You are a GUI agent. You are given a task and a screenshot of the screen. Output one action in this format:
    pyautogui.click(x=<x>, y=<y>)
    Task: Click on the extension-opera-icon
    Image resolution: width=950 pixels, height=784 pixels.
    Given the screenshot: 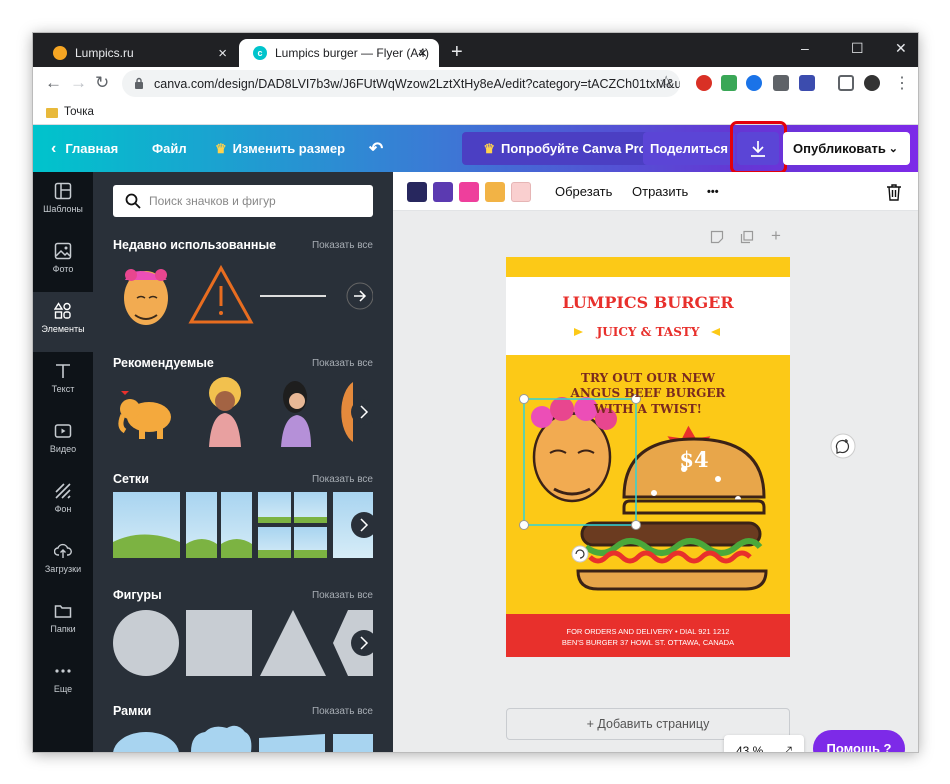 What is the action you would take?
    pyautogui.click(x=704, y=83)
    